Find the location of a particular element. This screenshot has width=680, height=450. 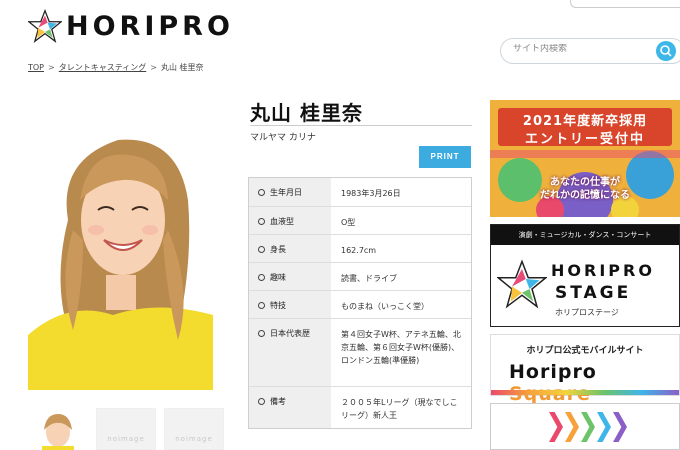

breadcrumb-talent-casting: タレントキャスティング is located at coordinates (103, 67).